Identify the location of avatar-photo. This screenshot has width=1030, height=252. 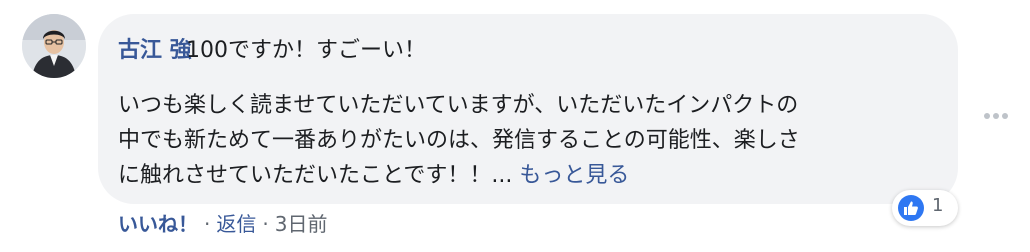
(54, 46).